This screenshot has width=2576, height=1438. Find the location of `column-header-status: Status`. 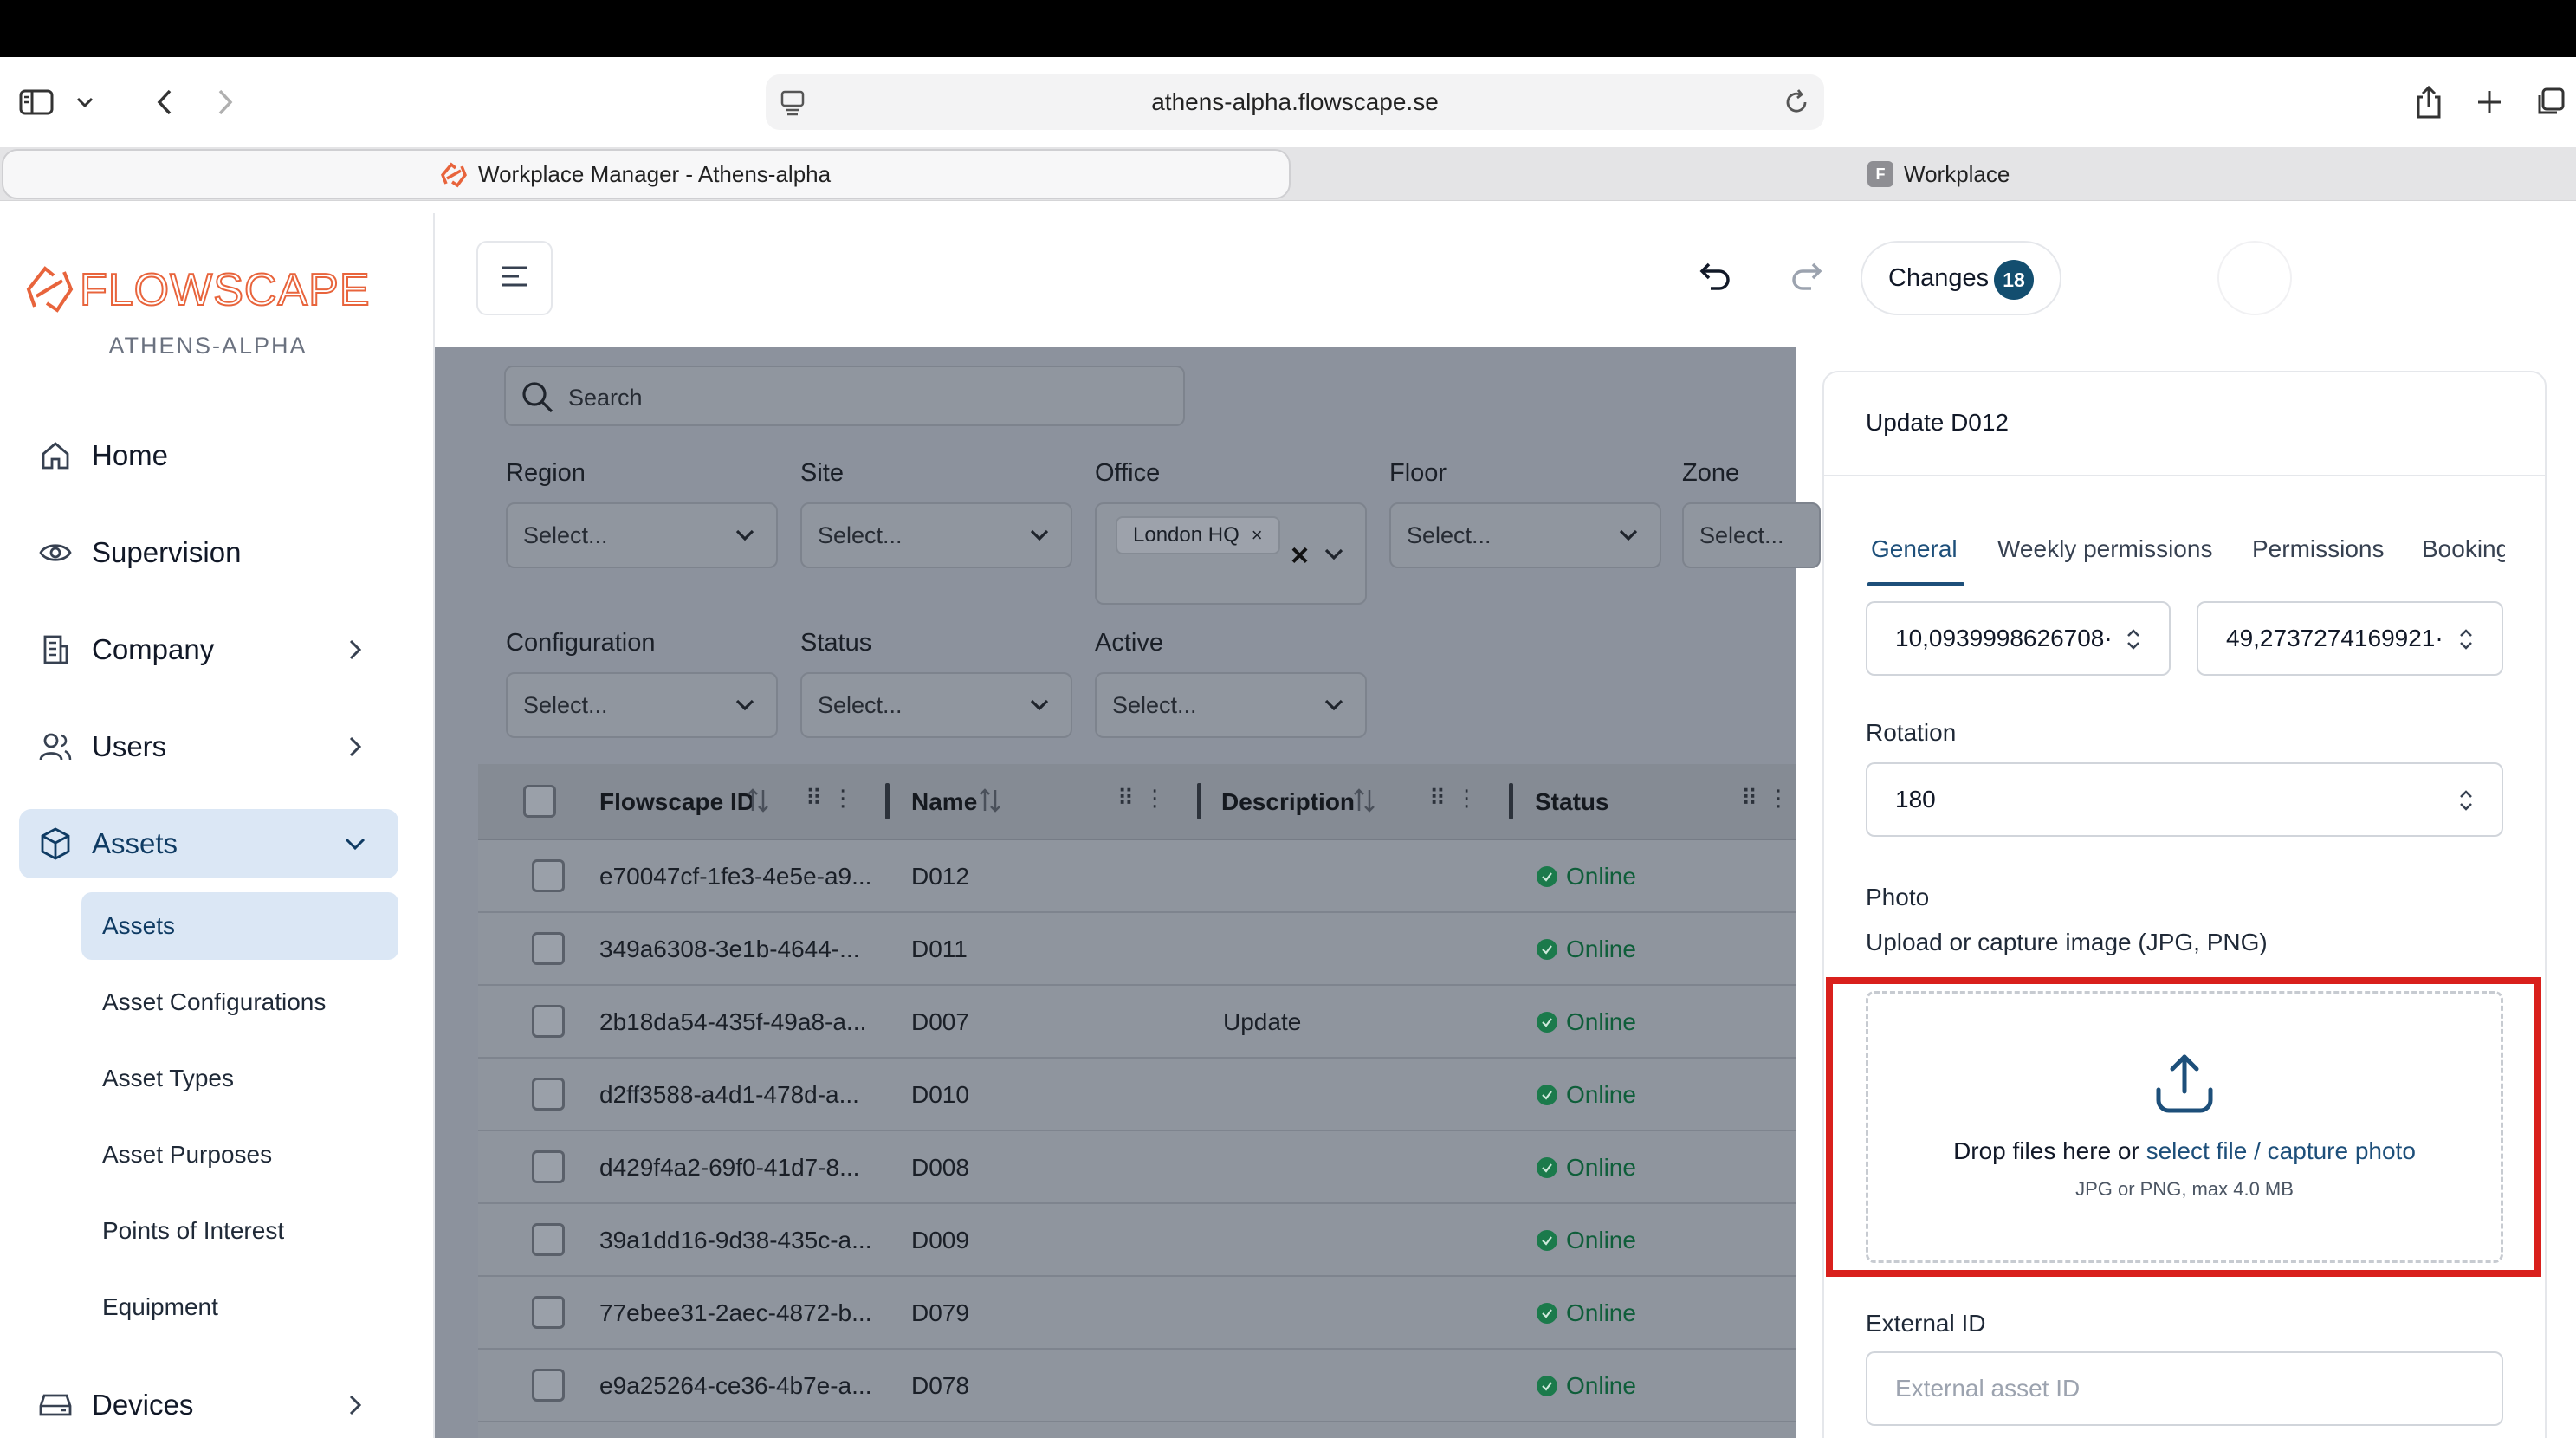

column-header-status: Status is located at coordinates (1572, 802).